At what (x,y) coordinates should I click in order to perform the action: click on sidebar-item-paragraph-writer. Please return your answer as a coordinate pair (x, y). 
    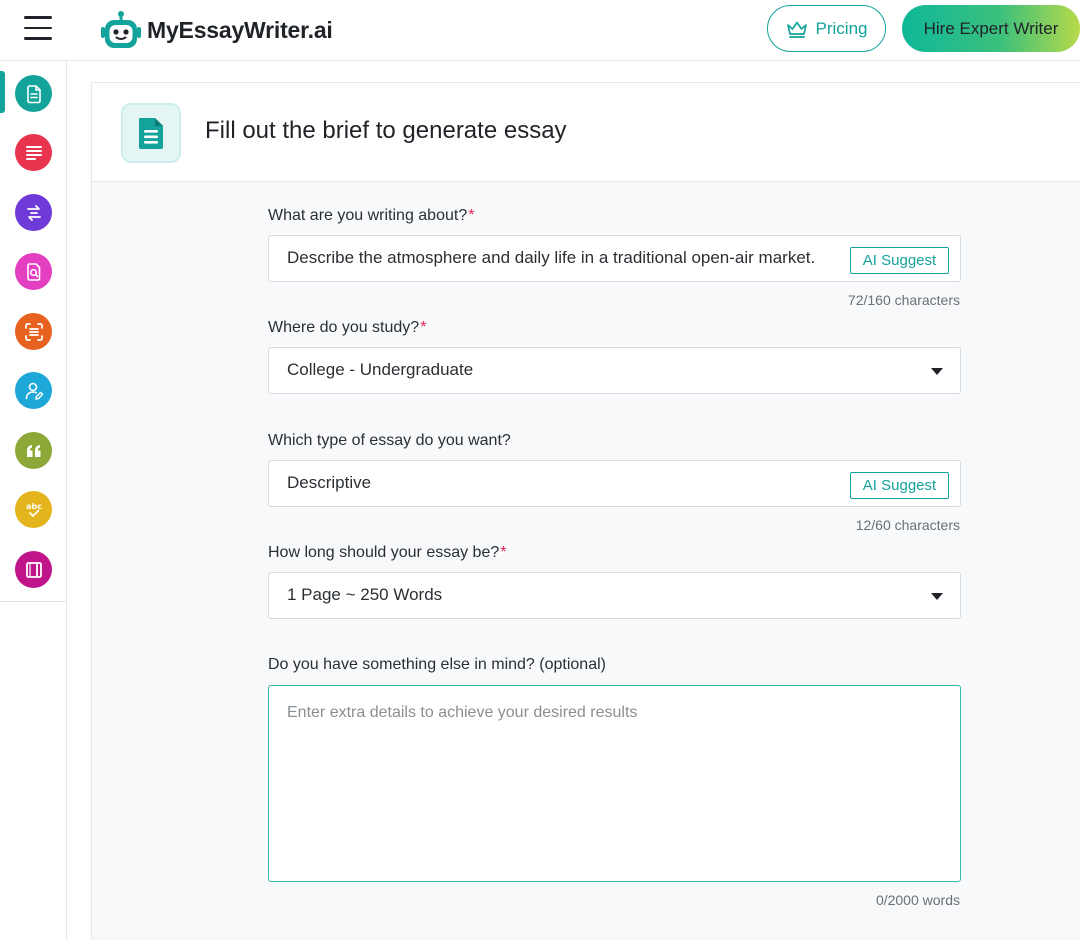
    Looking at the image, I should click on (33, 152).